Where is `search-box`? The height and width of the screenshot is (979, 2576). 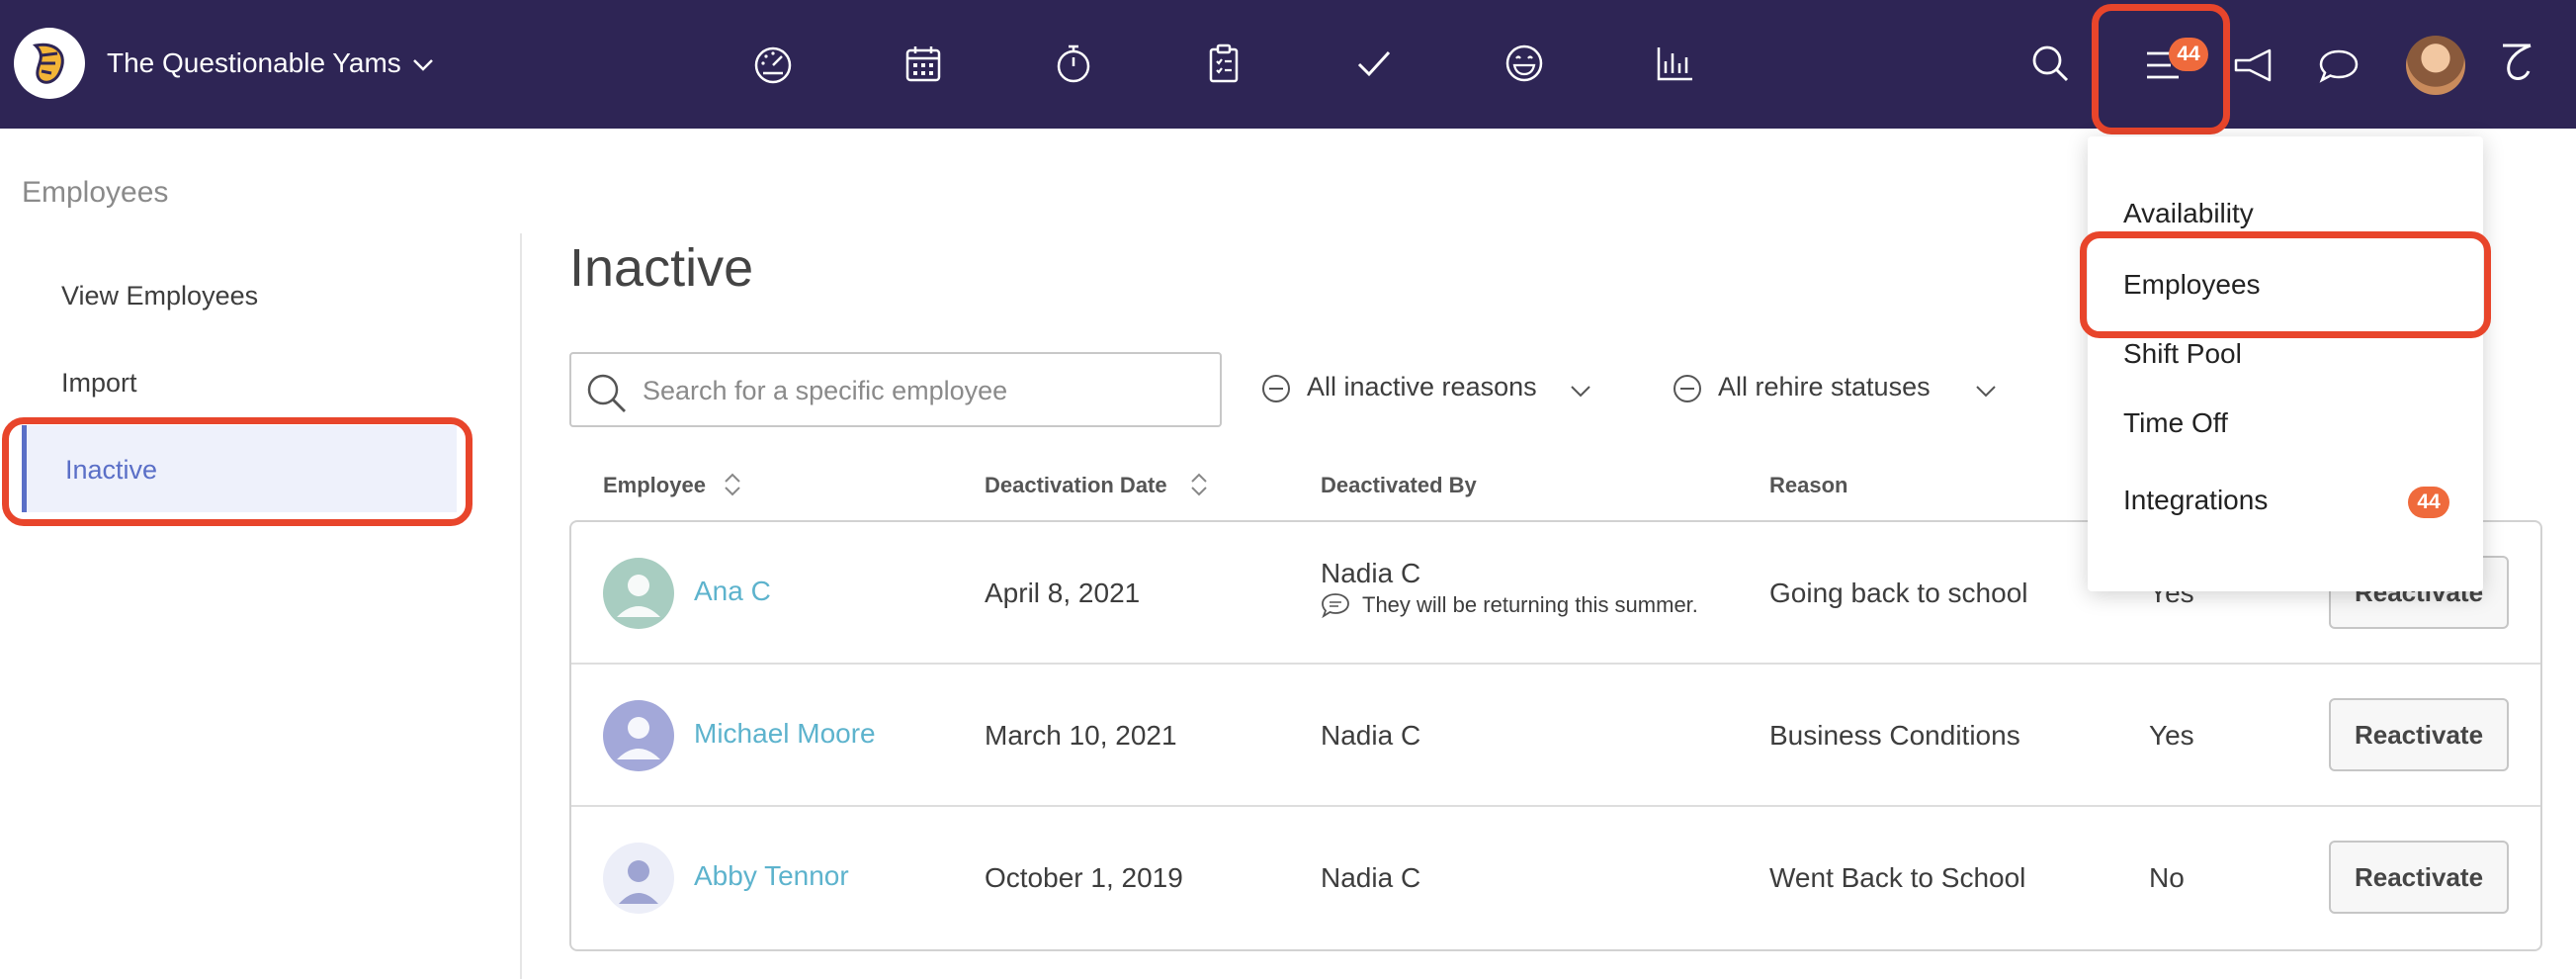 search-box is located at coordinates (895, 389).